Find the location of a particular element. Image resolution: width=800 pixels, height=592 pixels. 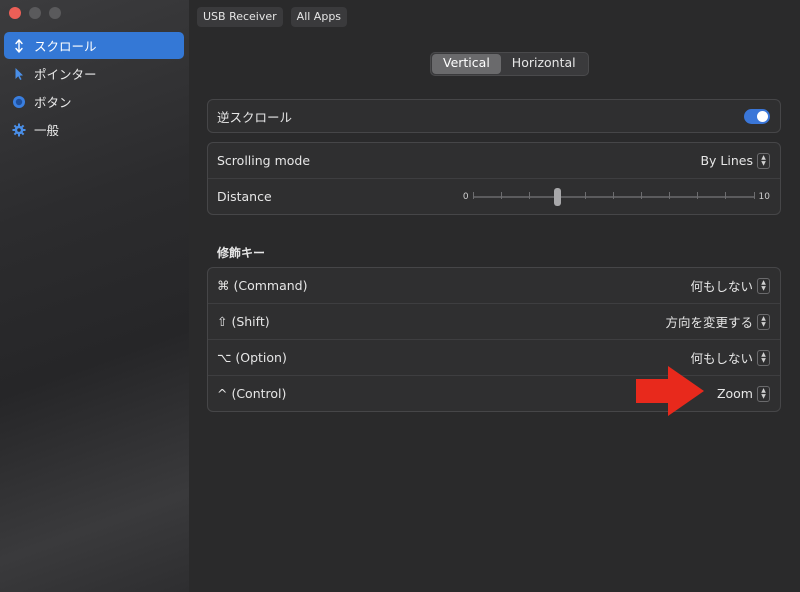

direction-segmented-control: Vertical Horizontal is located at coordinates (509, 64).